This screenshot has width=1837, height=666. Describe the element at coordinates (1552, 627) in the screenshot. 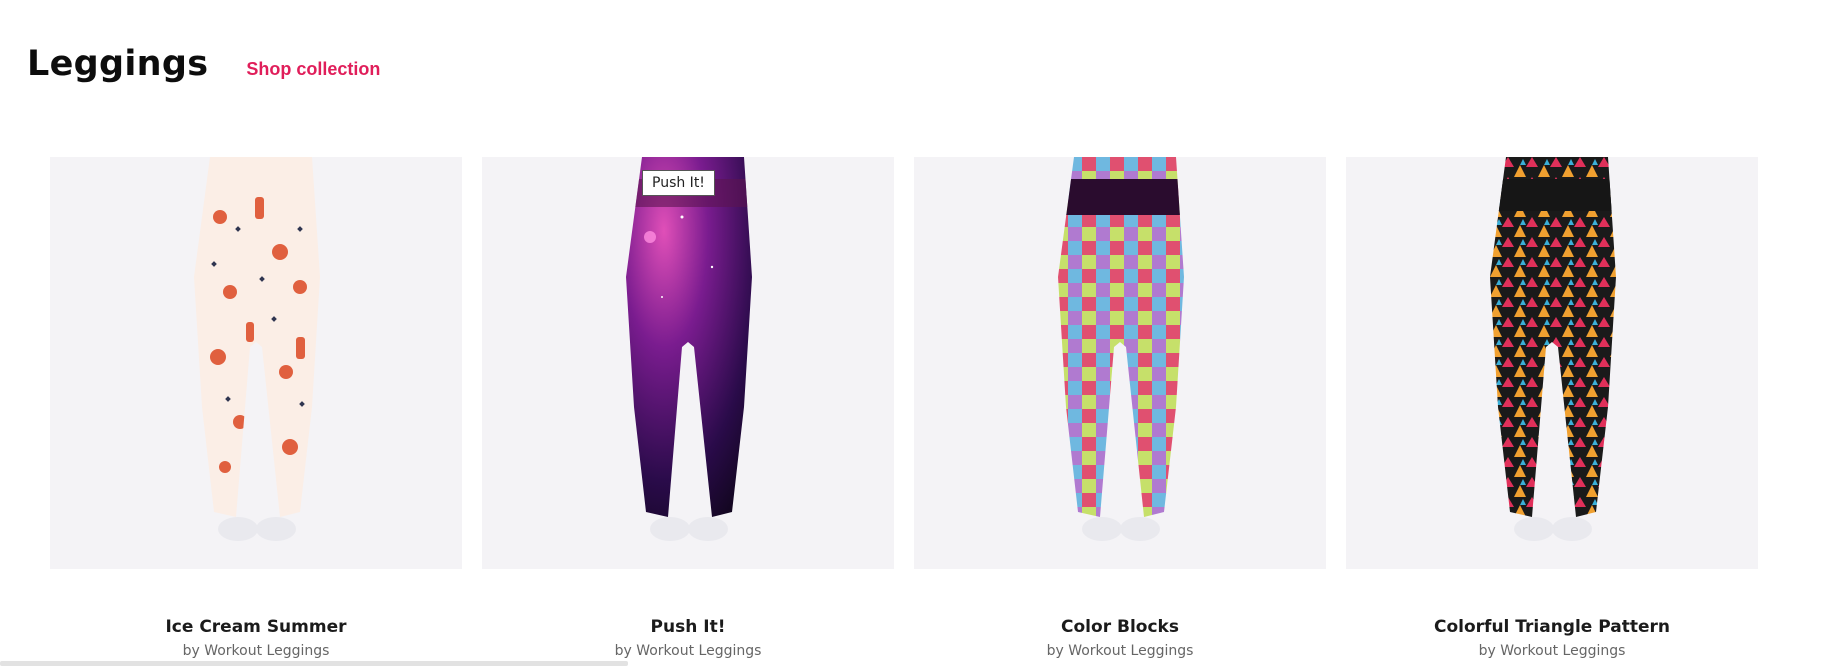

I see `product-name: Colorful Triangle Pattern` at that location.